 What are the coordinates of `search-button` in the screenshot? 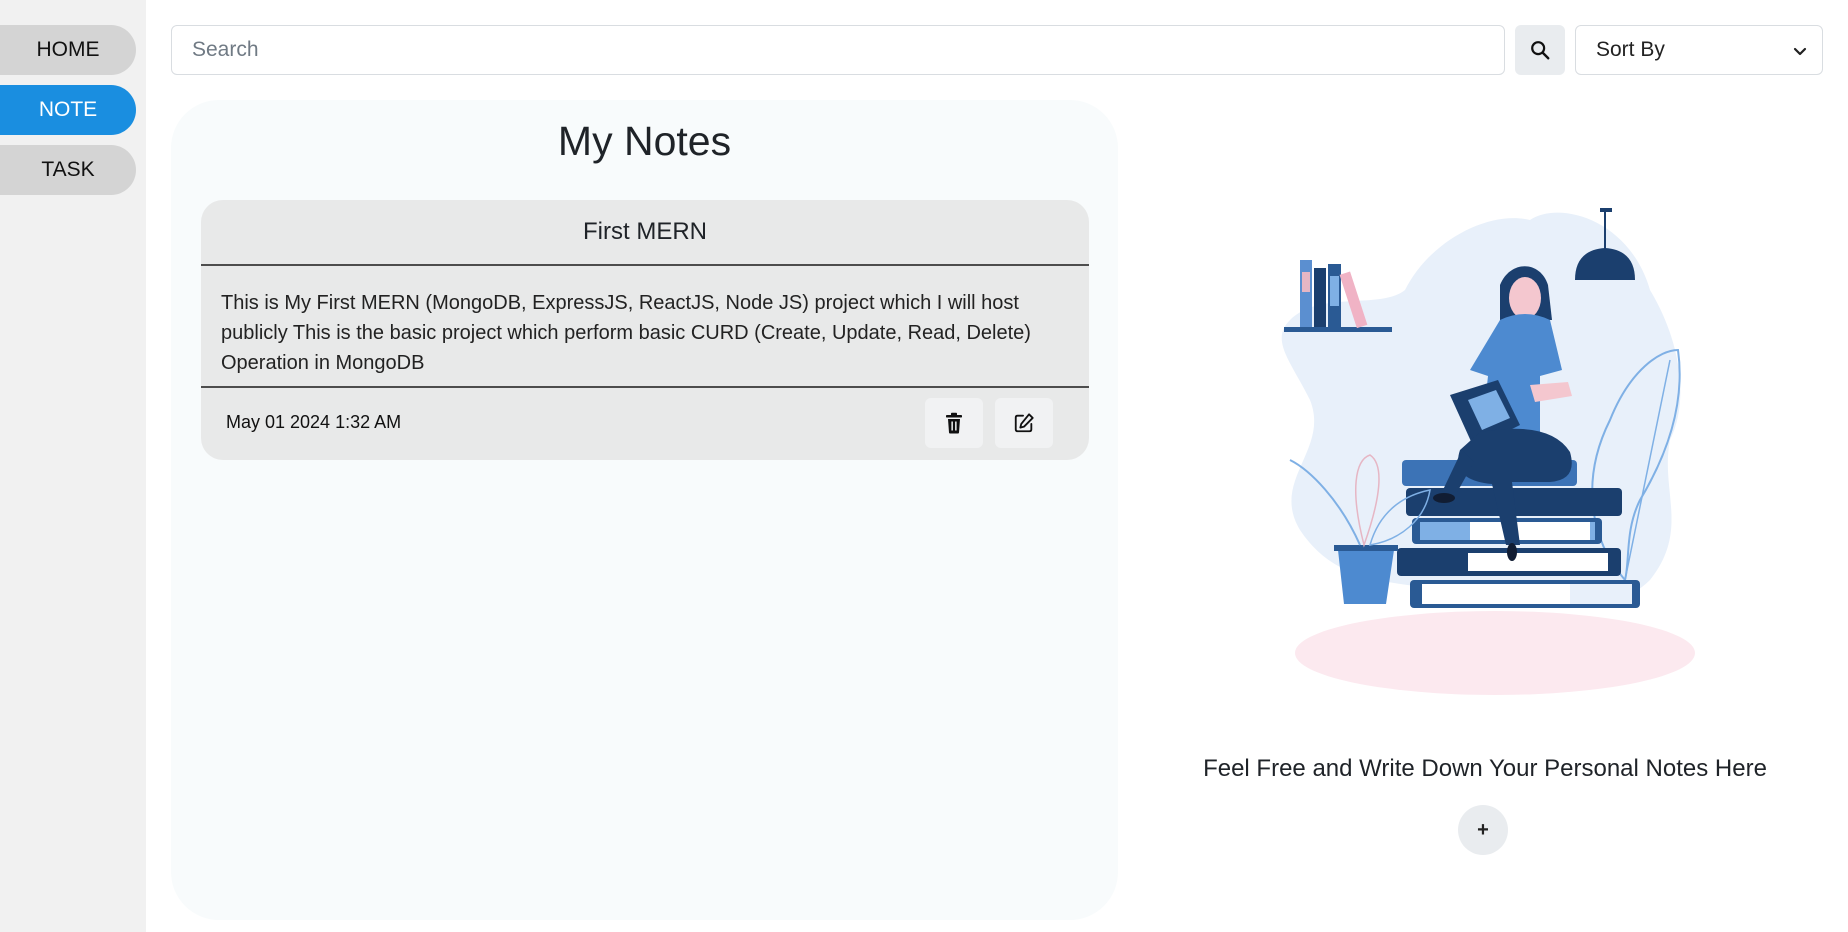 It's located at (1540, 50).